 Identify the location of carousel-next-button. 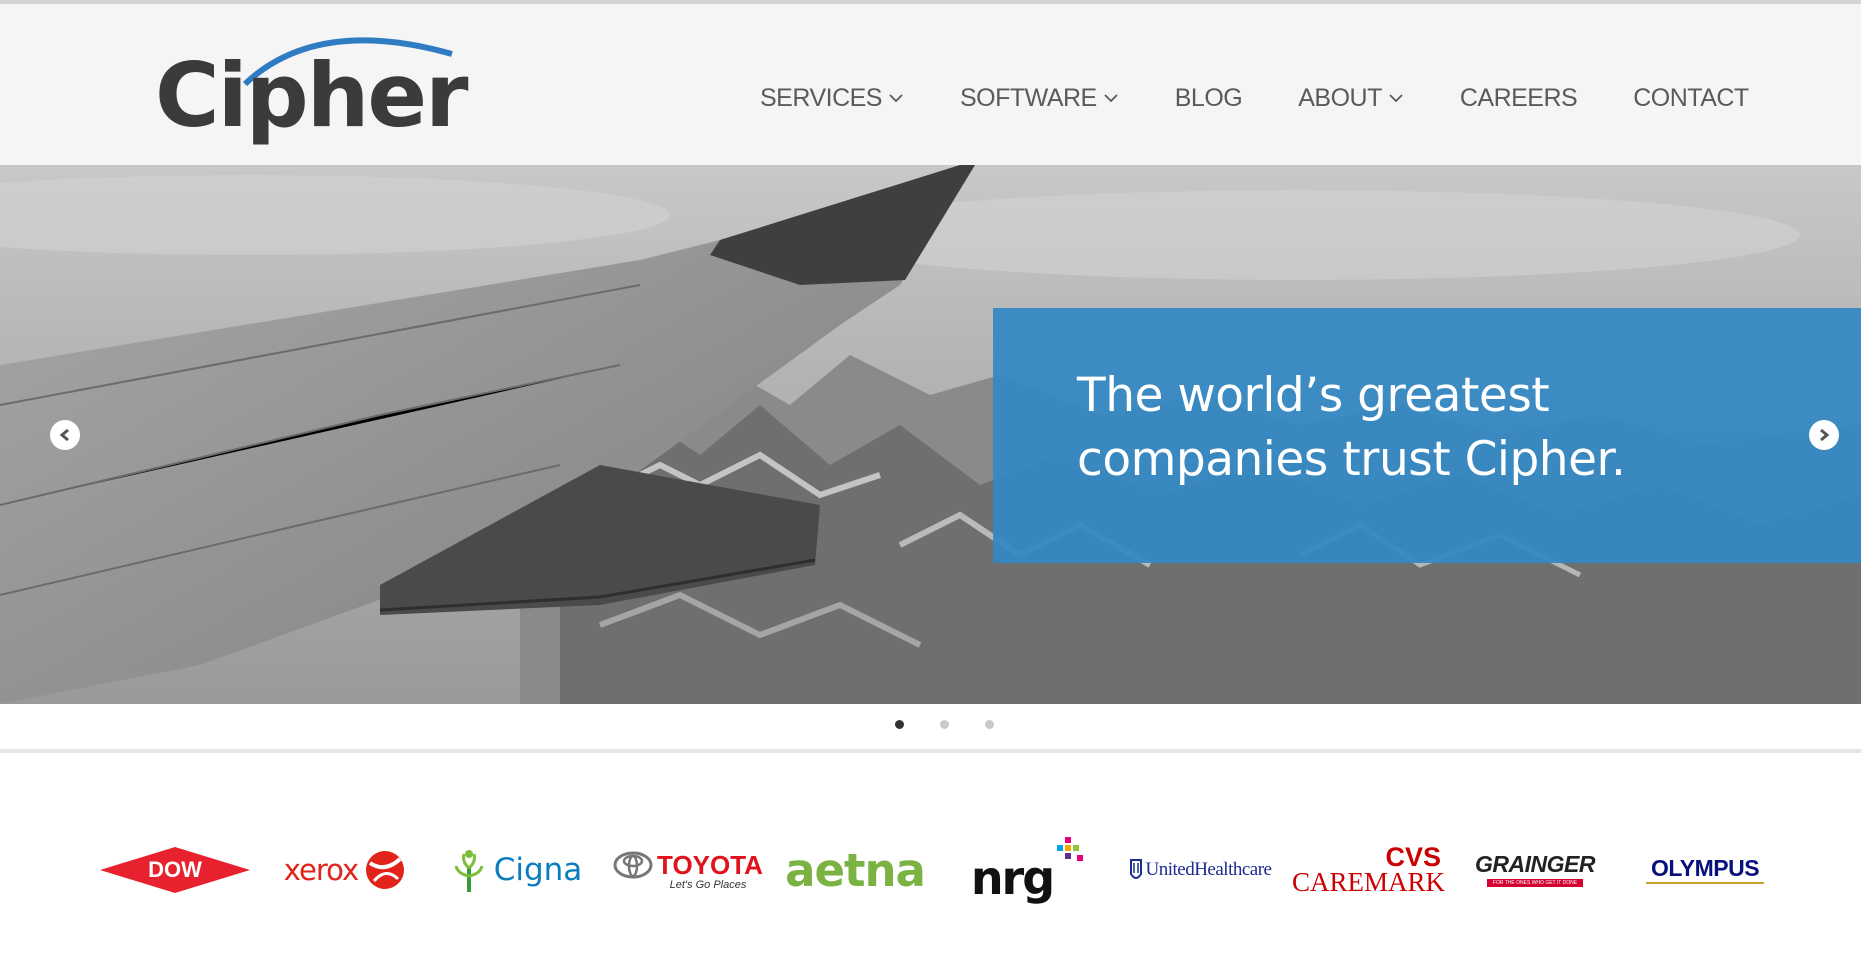
(1824, 435).